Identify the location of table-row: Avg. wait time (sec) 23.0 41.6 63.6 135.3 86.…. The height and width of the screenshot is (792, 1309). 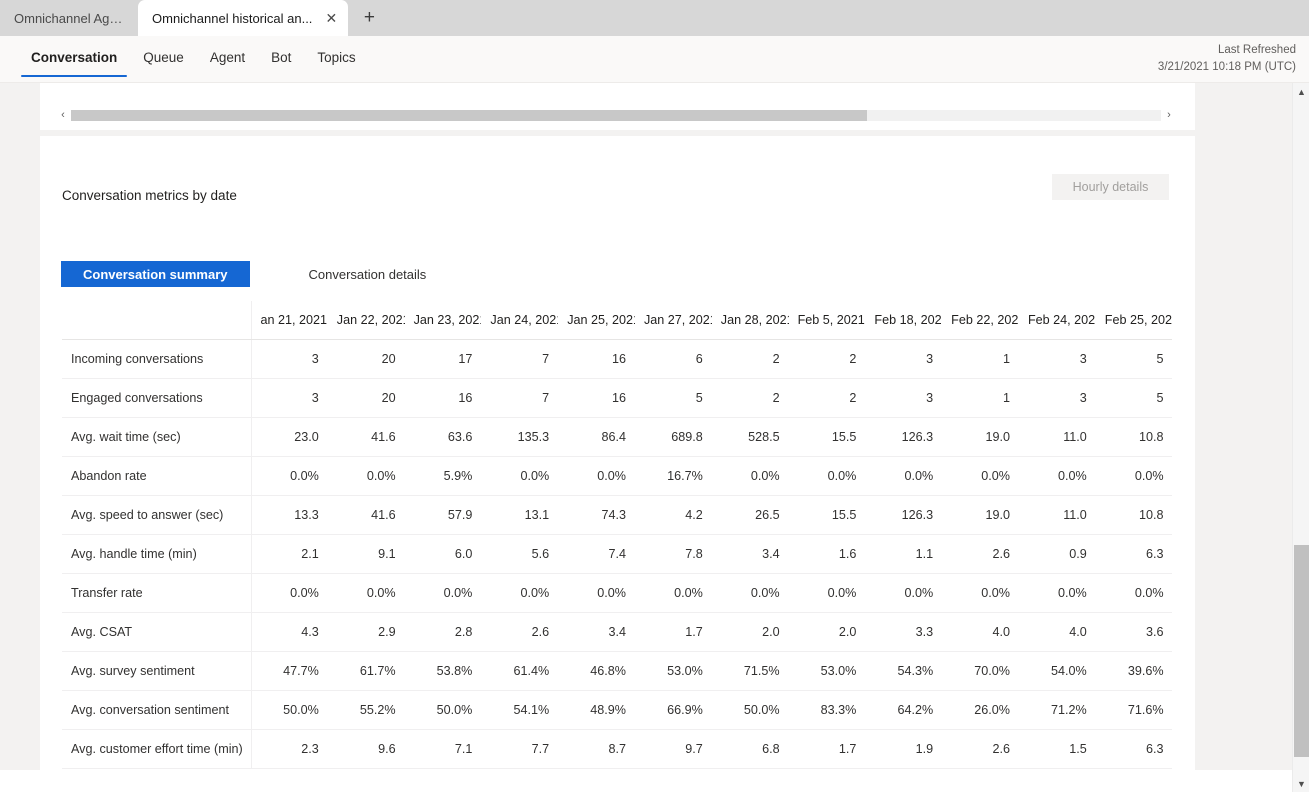
(617, 437).